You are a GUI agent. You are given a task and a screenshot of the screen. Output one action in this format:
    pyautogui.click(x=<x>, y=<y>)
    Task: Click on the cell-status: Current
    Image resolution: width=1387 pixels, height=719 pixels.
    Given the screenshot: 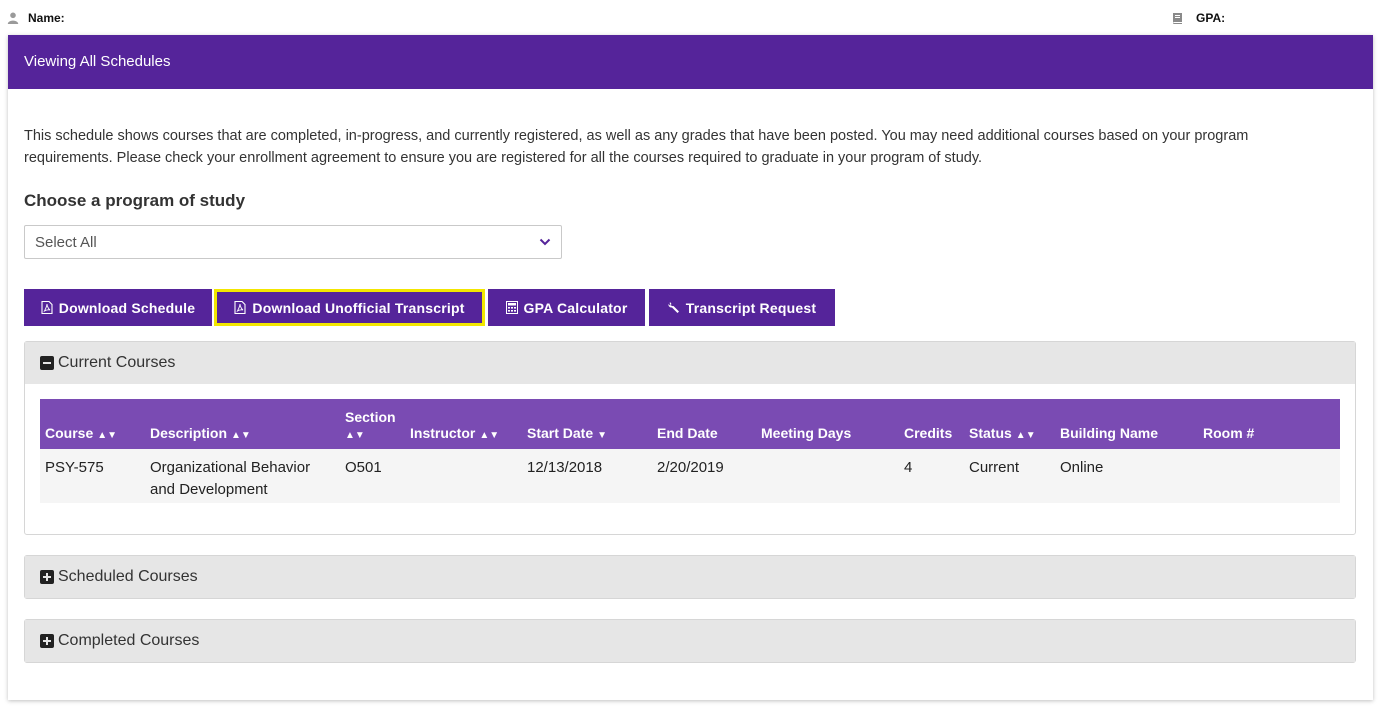 What is the action you would take?
    pyautogui.click(x=994, y=467)
    